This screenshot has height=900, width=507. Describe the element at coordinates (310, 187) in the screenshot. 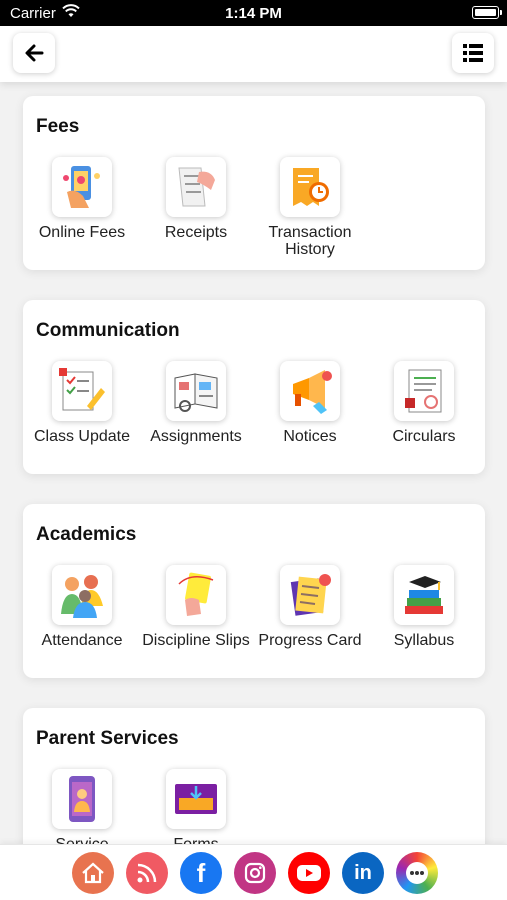

I see `transaction-history-icon` at that location.